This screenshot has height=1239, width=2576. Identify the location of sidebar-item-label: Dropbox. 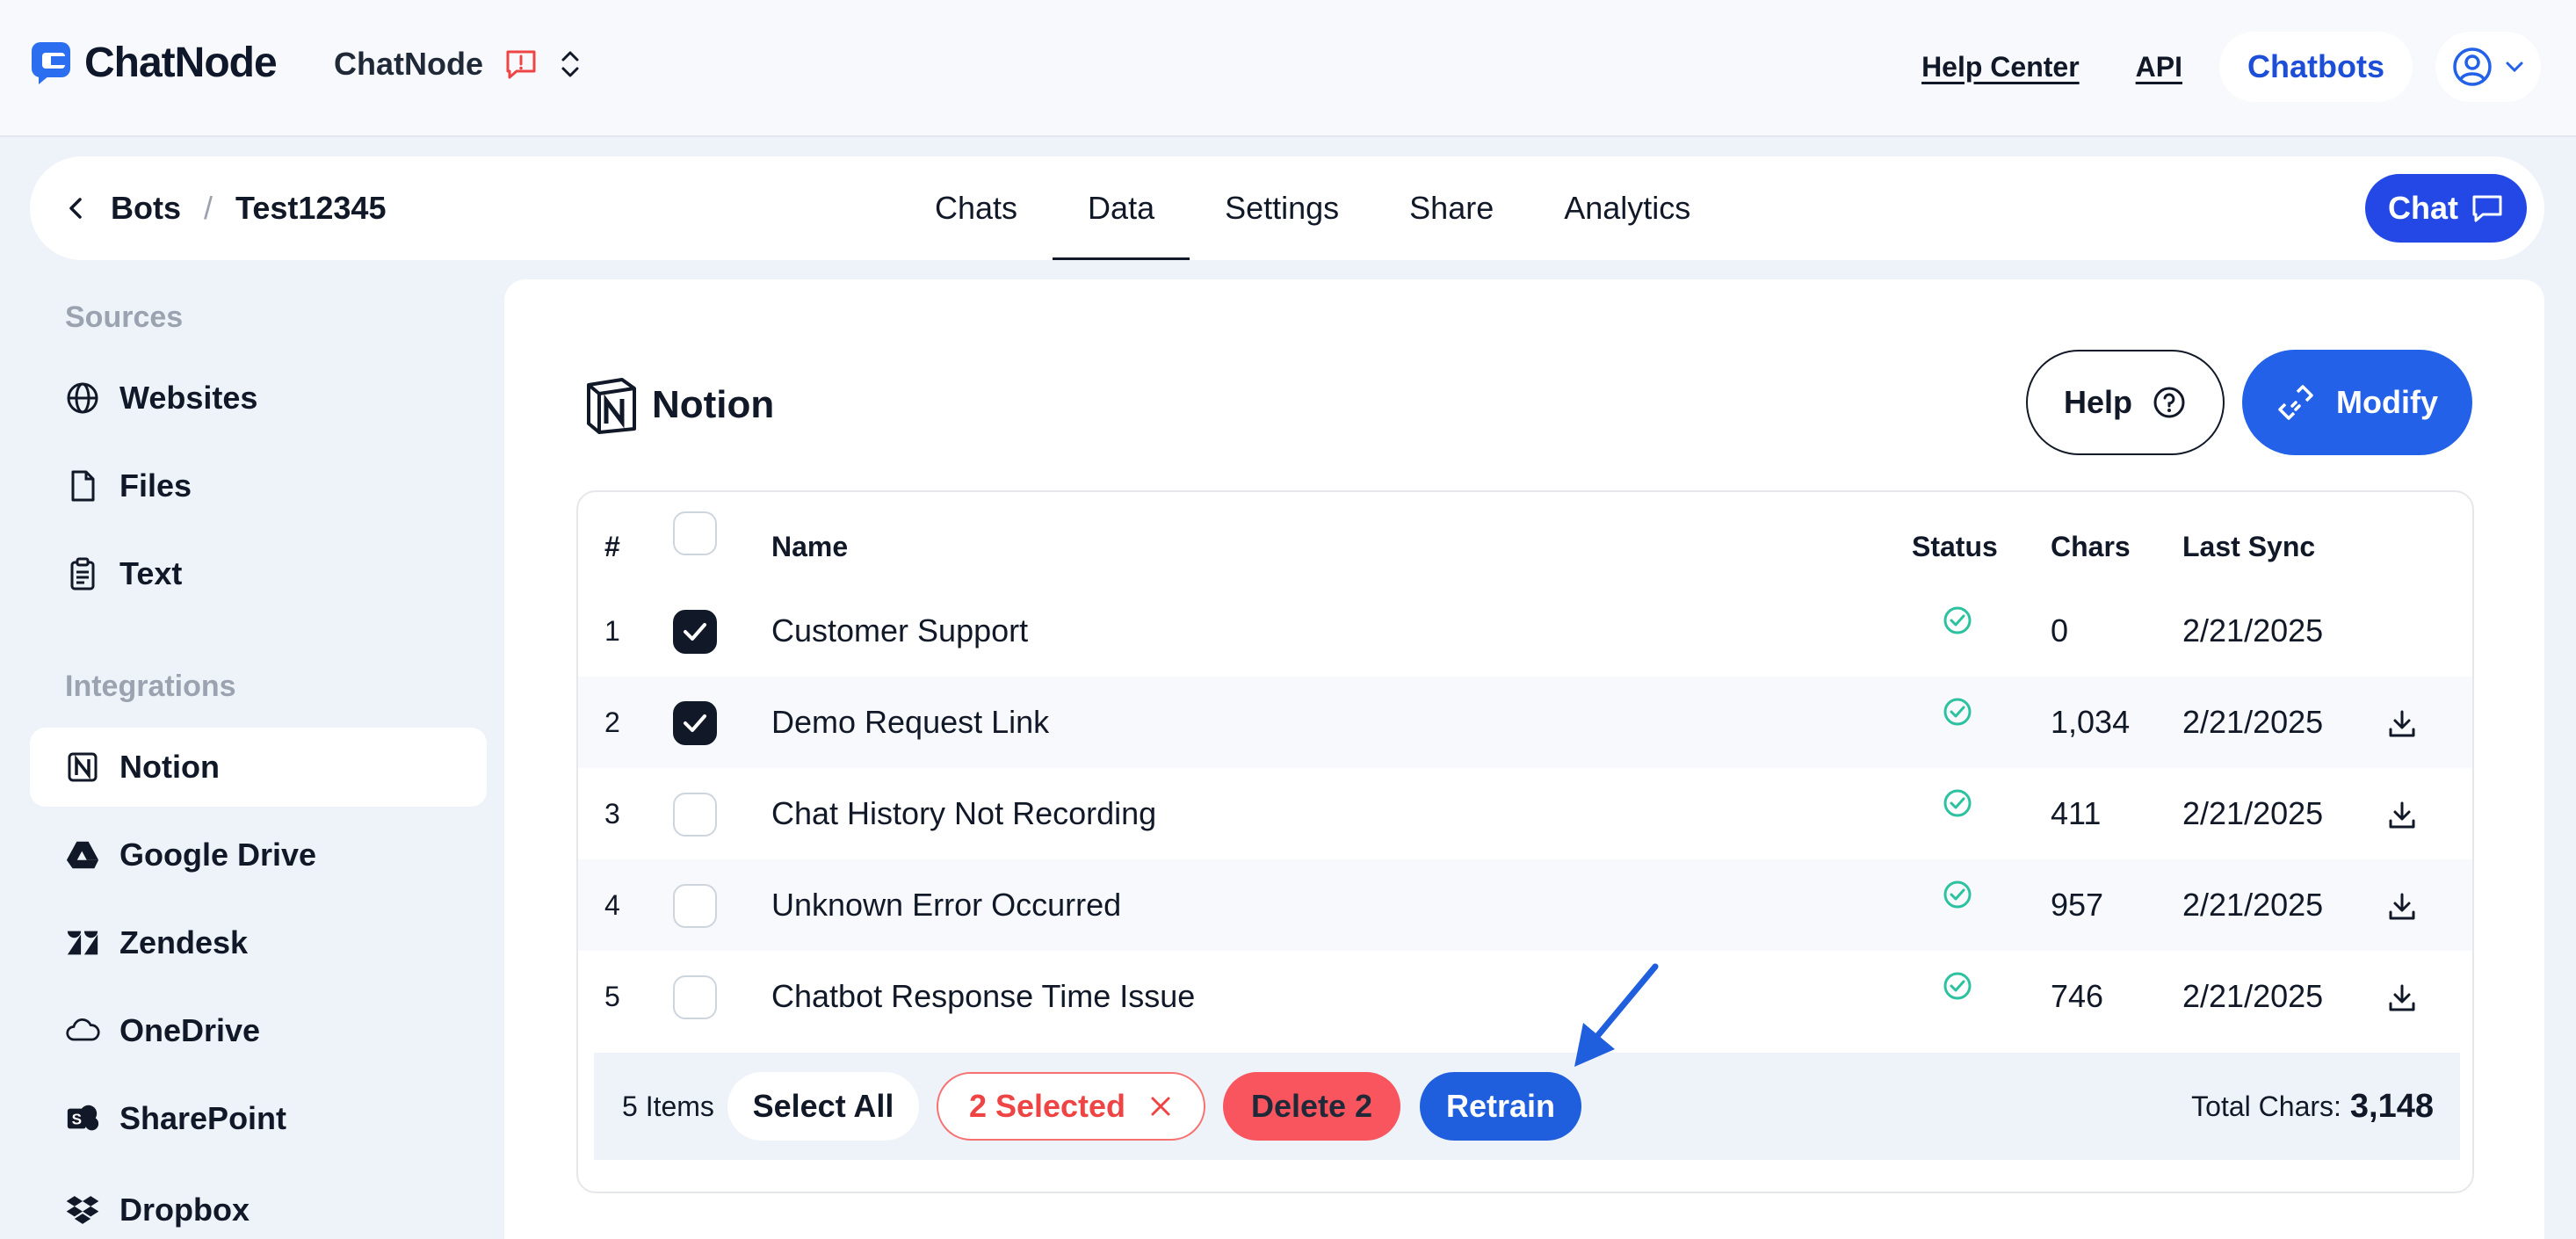
(184, 1210).